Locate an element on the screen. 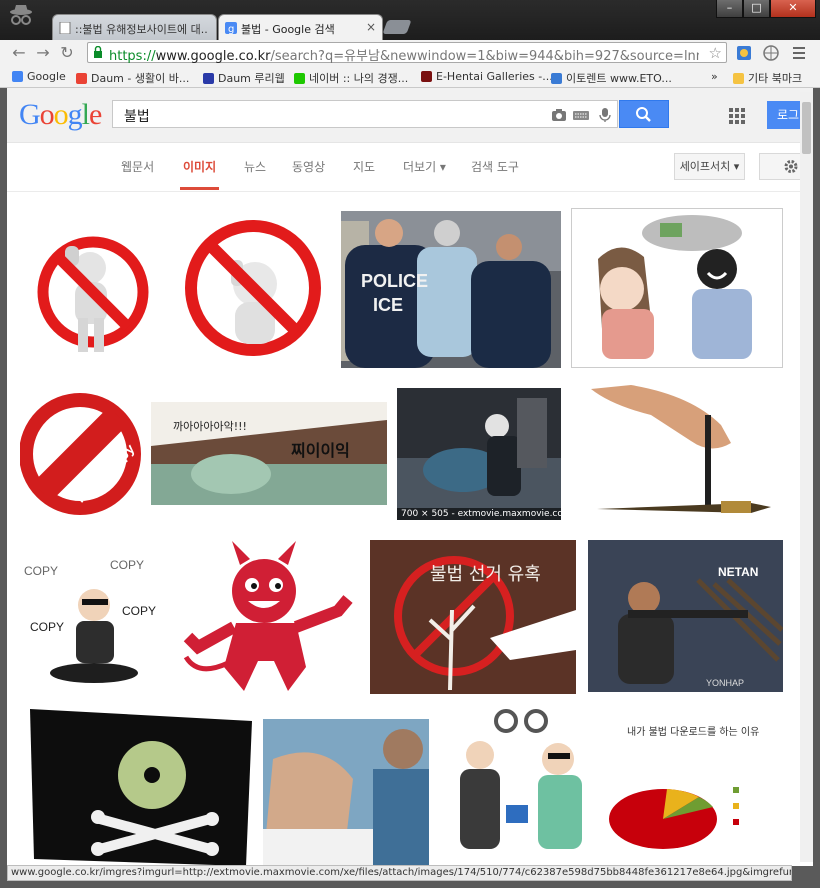 The image size is (820, 888). prohibition-figure-image is located at coordinates (253, 288).